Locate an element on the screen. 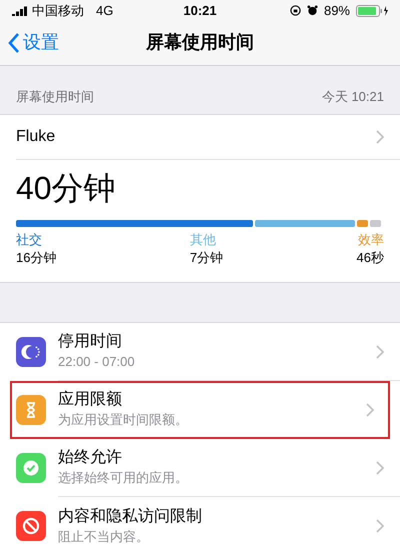 The image size is (400, 555). setting-subtitle: 选择始终可用的应用。 is located at coordinates (123, 478).